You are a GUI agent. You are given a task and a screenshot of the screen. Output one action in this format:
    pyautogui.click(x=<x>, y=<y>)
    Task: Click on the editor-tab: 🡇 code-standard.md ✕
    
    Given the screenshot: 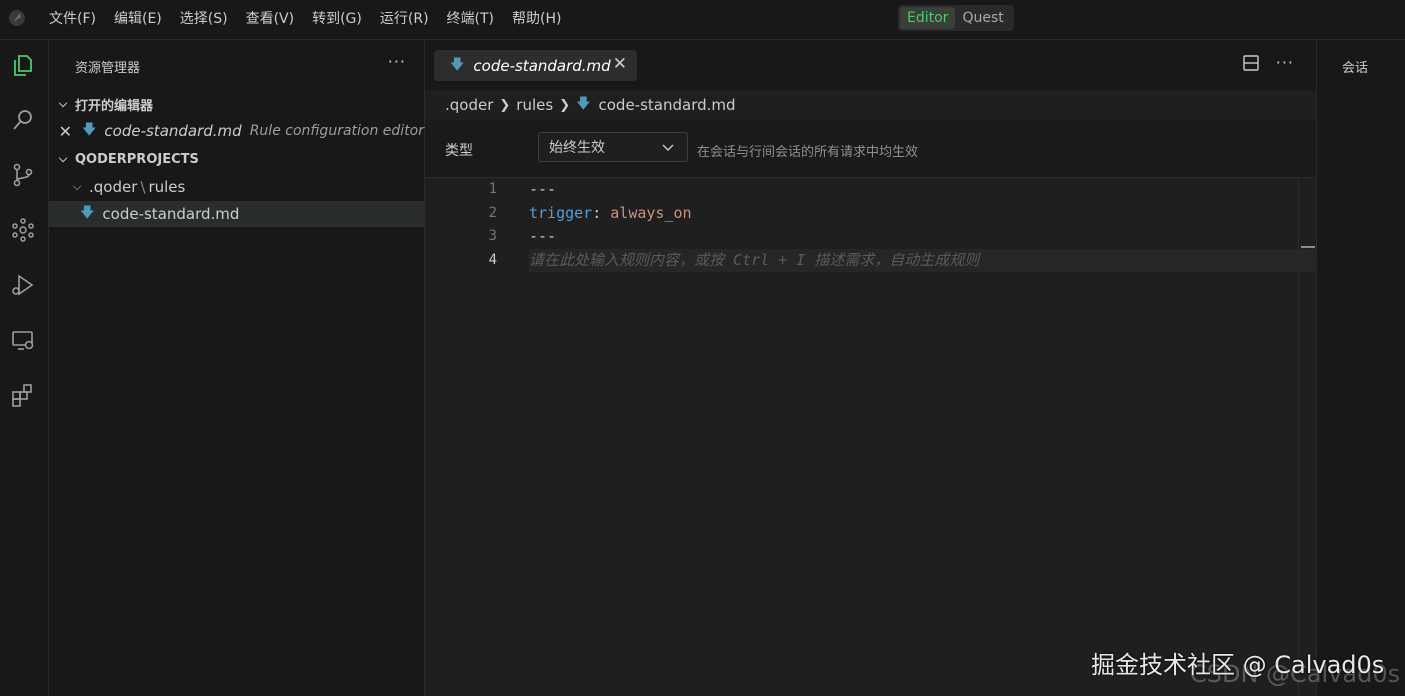 What is the action you would take?
    pyautogui.click(x=535, y=65)
    